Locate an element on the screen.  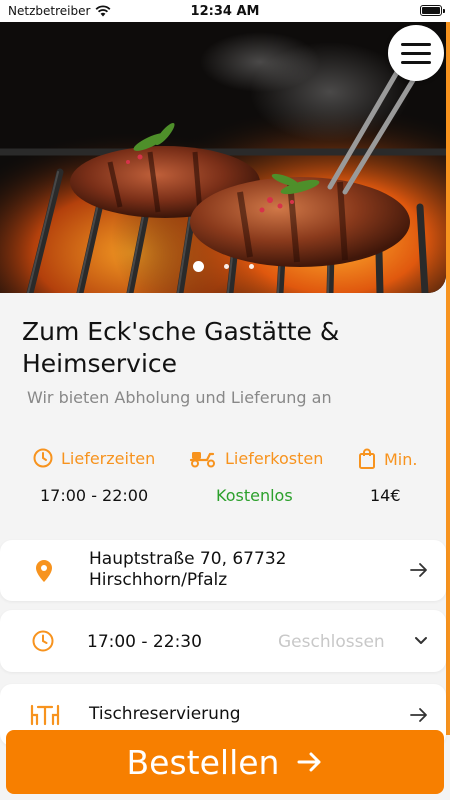
minimum-label: Min. is located at coordinates (401, 459).